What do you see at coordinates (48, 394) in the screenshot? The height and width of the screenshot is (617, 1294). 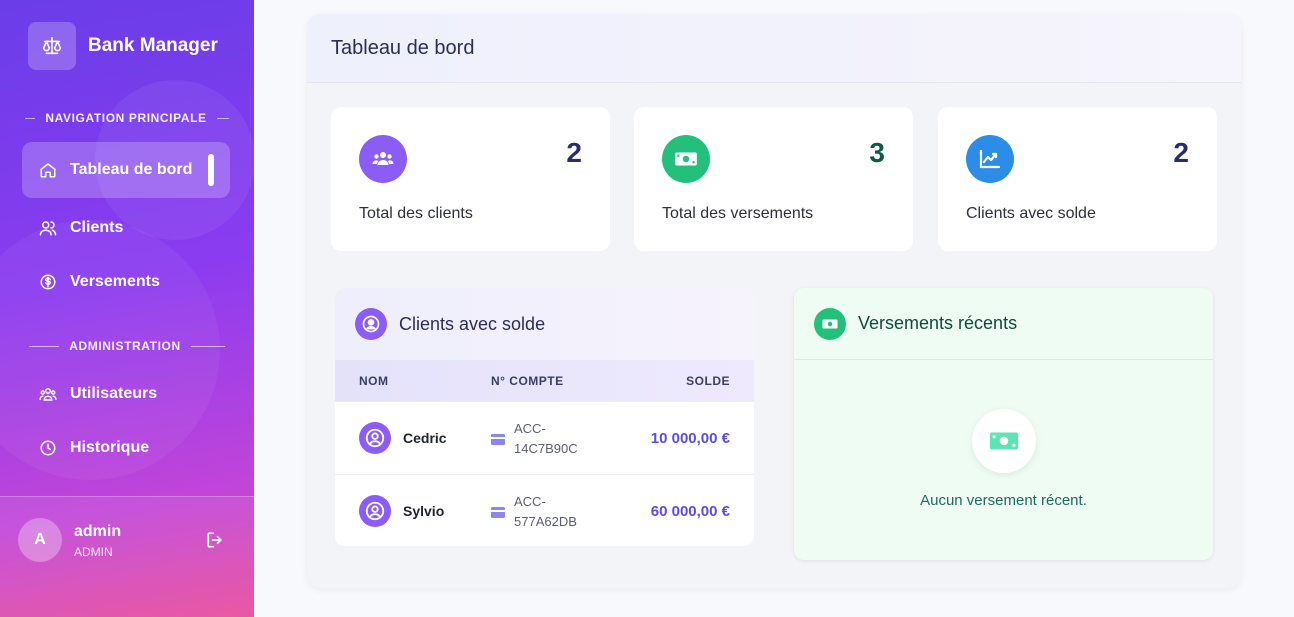 I see `user-group-icon` at bounding box center [48, 394].